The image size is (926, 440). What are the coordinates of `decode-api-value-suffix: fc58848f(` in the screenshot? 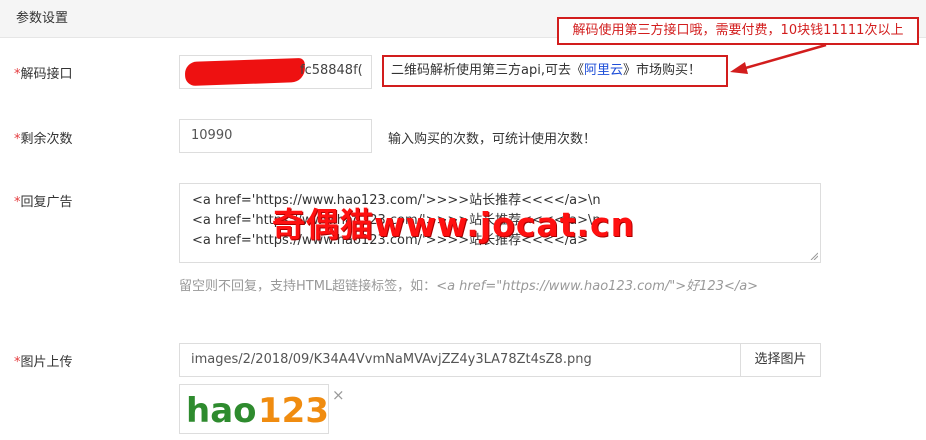 It's located at (331, 70).